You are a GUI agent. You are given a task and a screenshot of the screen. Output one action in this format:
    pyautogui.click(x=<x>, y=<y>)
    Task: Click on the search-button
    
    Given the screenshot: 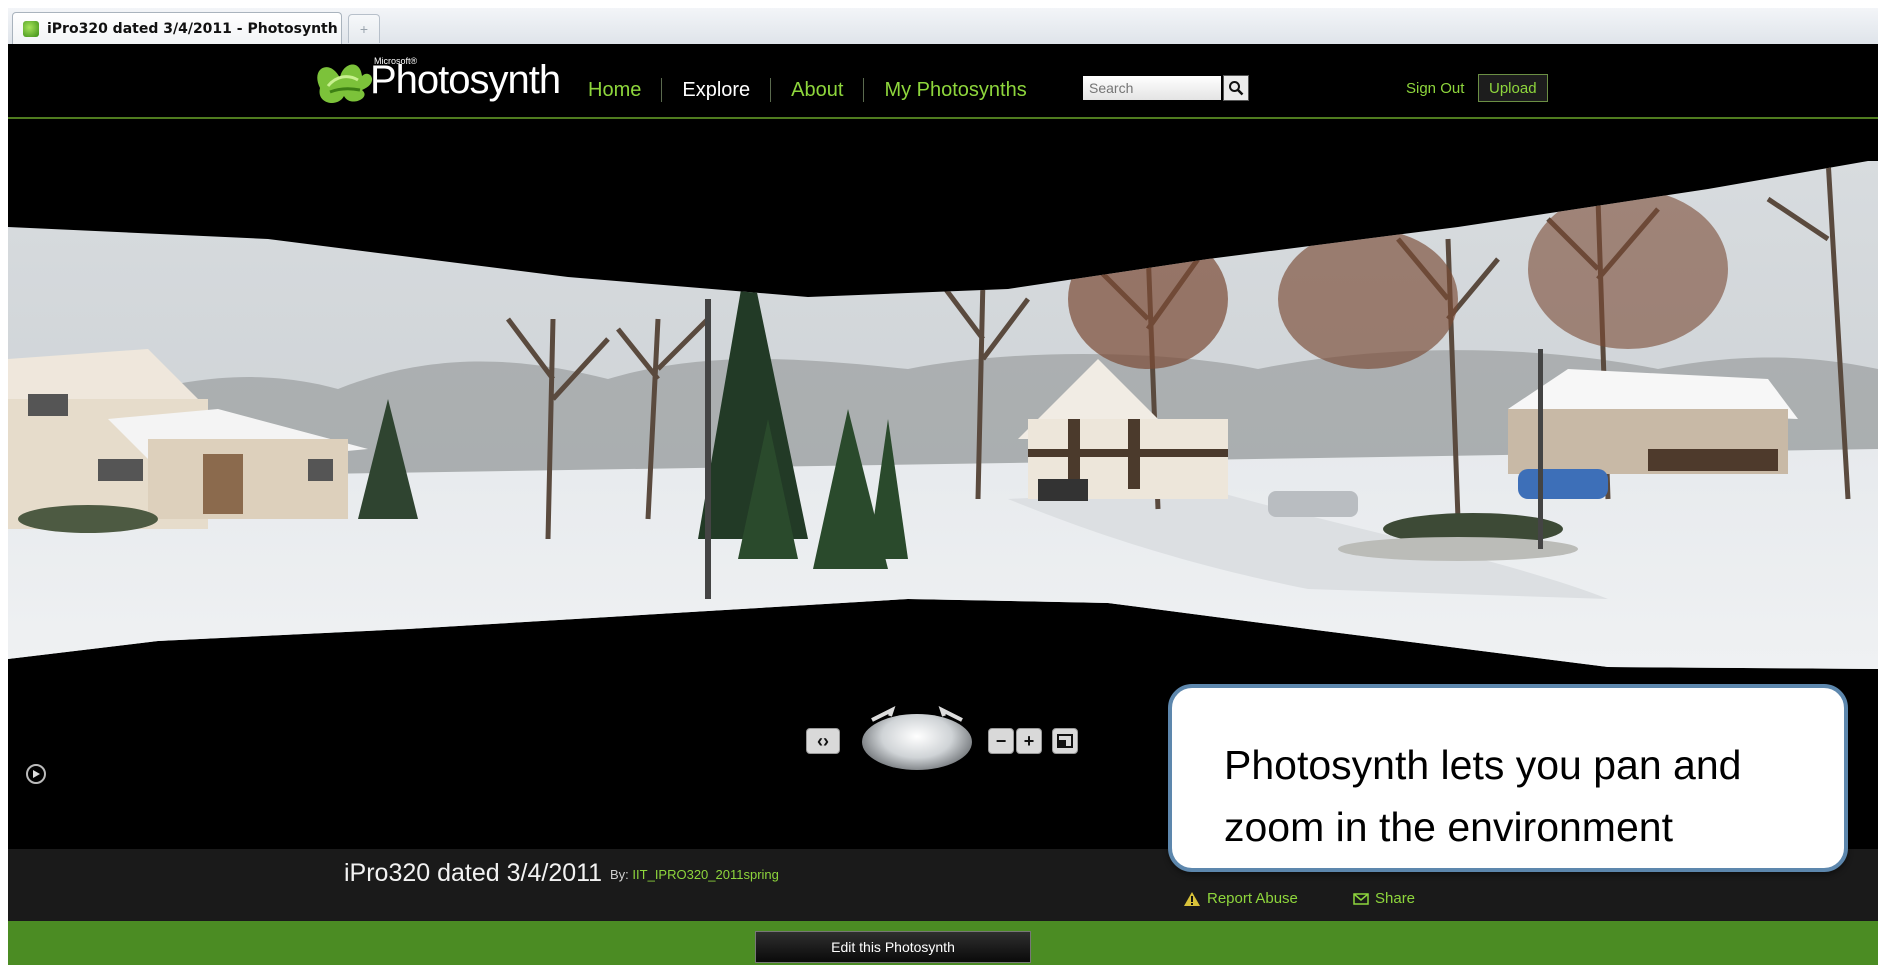 What is the action you would take?
    pyautogui.click(x=1236, y=88)
    